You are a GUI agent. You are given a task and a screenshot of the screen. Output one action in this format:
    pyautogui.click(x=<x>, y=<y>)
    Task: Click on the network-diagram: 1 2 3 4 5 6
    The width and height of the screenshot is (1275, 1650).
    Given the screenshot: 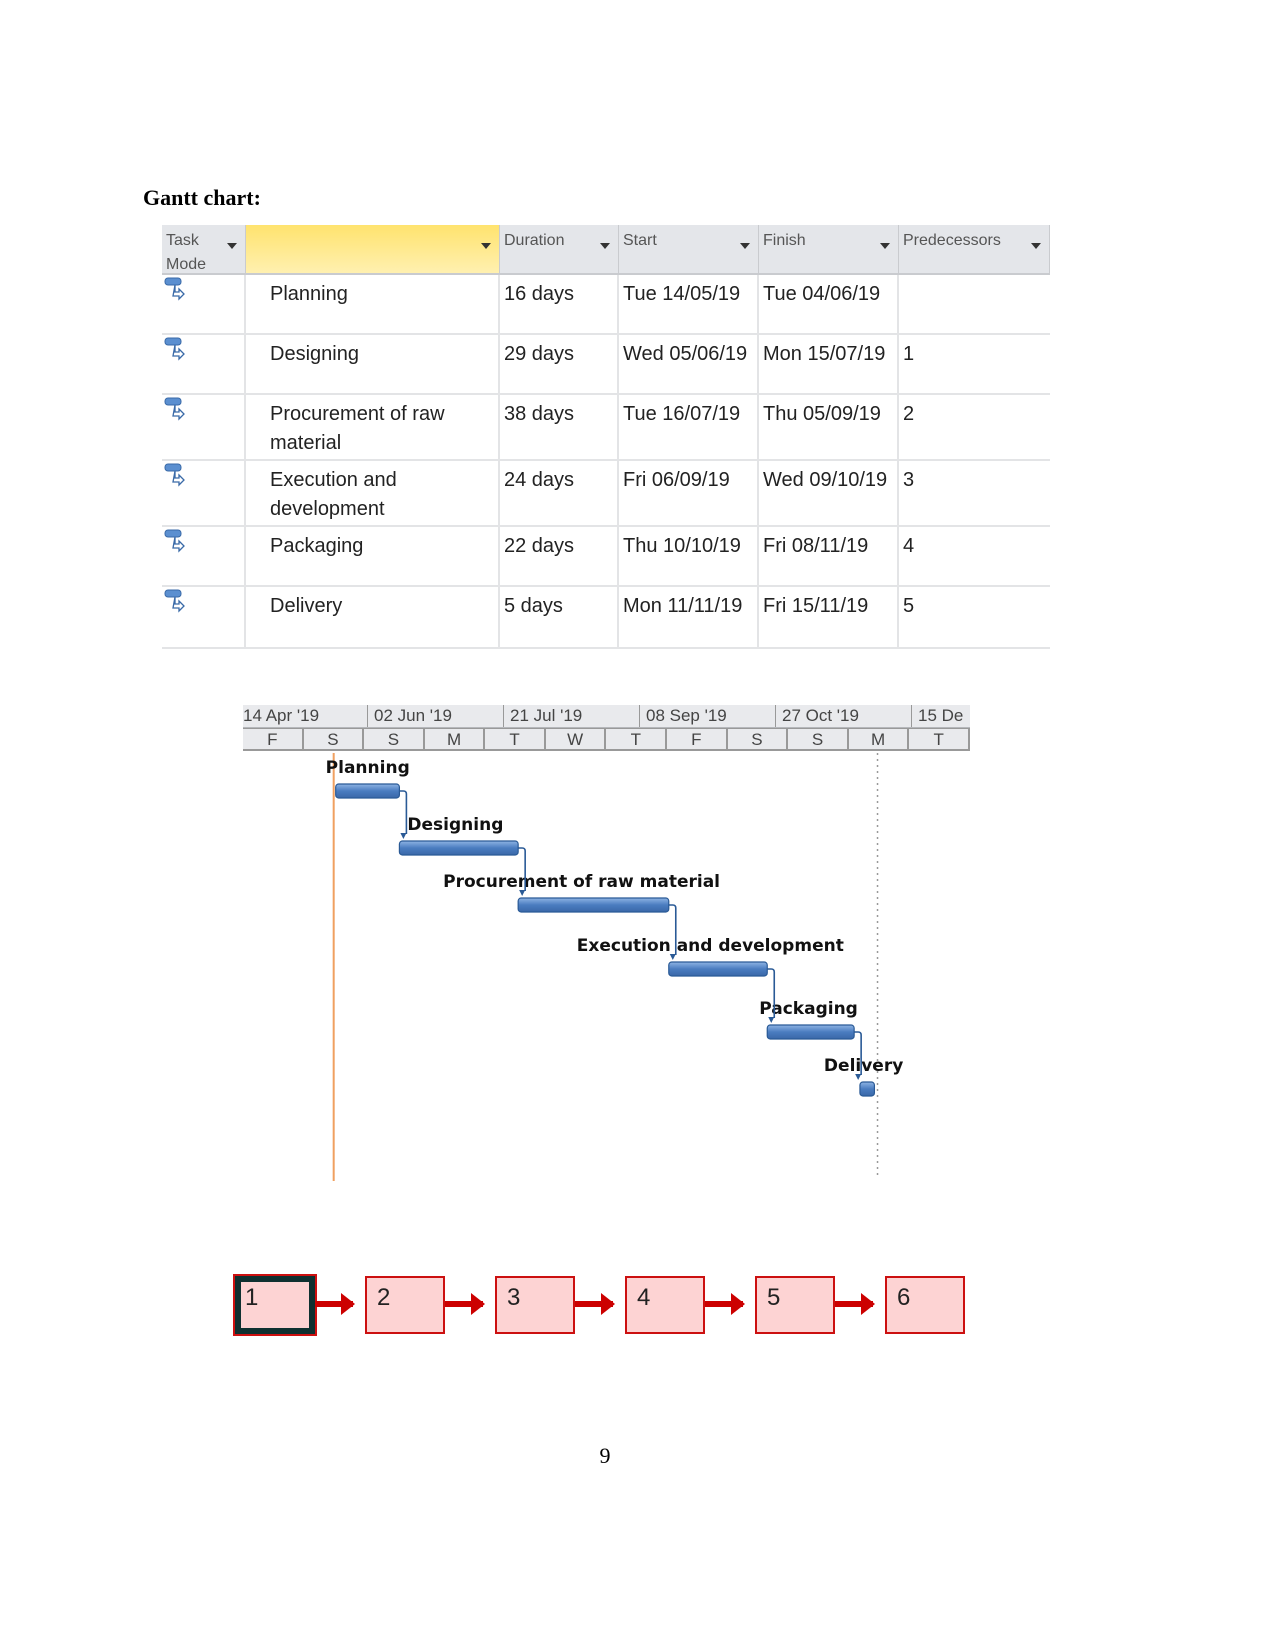 What is the action you would take?
    pyautogui.click(x=601, y=1305)
    